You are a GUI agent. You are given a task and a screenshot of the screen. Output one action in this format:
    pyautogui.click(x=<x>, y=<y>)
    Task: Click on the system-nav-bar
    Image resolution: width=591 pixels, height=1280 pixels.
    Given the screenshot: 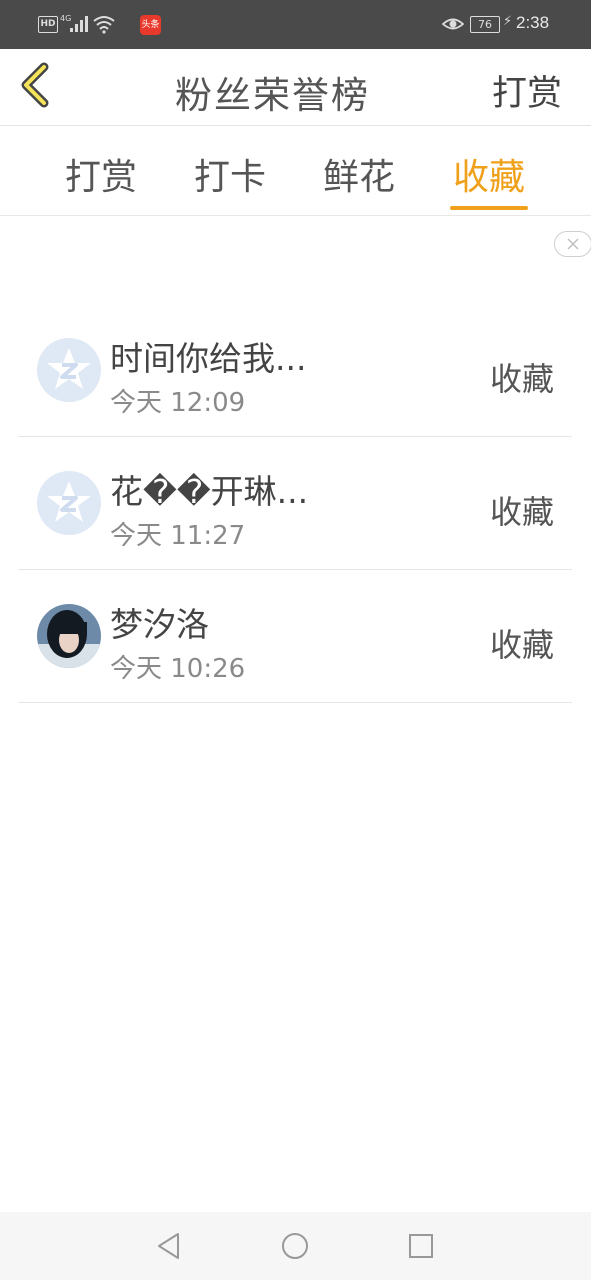 What is the action you would take?
    pyautogui.click(x=295, y=1246)
    